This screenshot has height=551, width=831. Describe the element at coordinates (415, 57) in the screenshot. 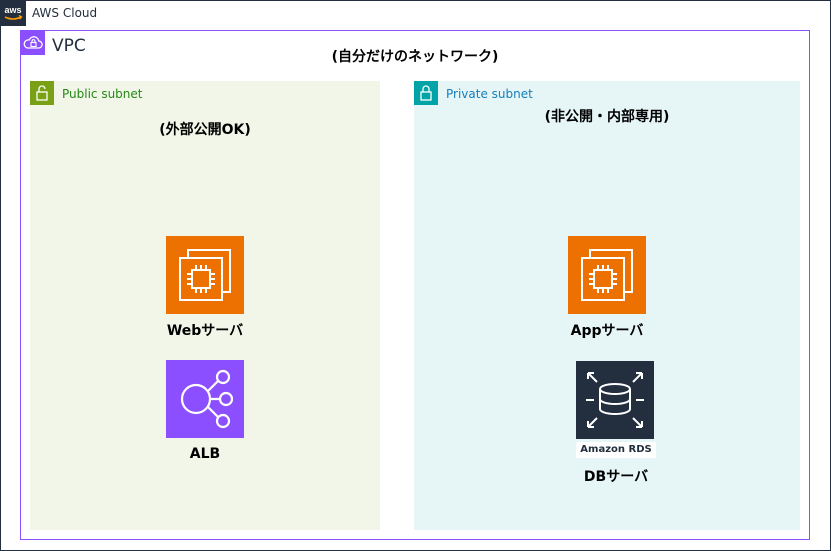

I see `vpc-note: (自分だけのネットワーク)` at that location.